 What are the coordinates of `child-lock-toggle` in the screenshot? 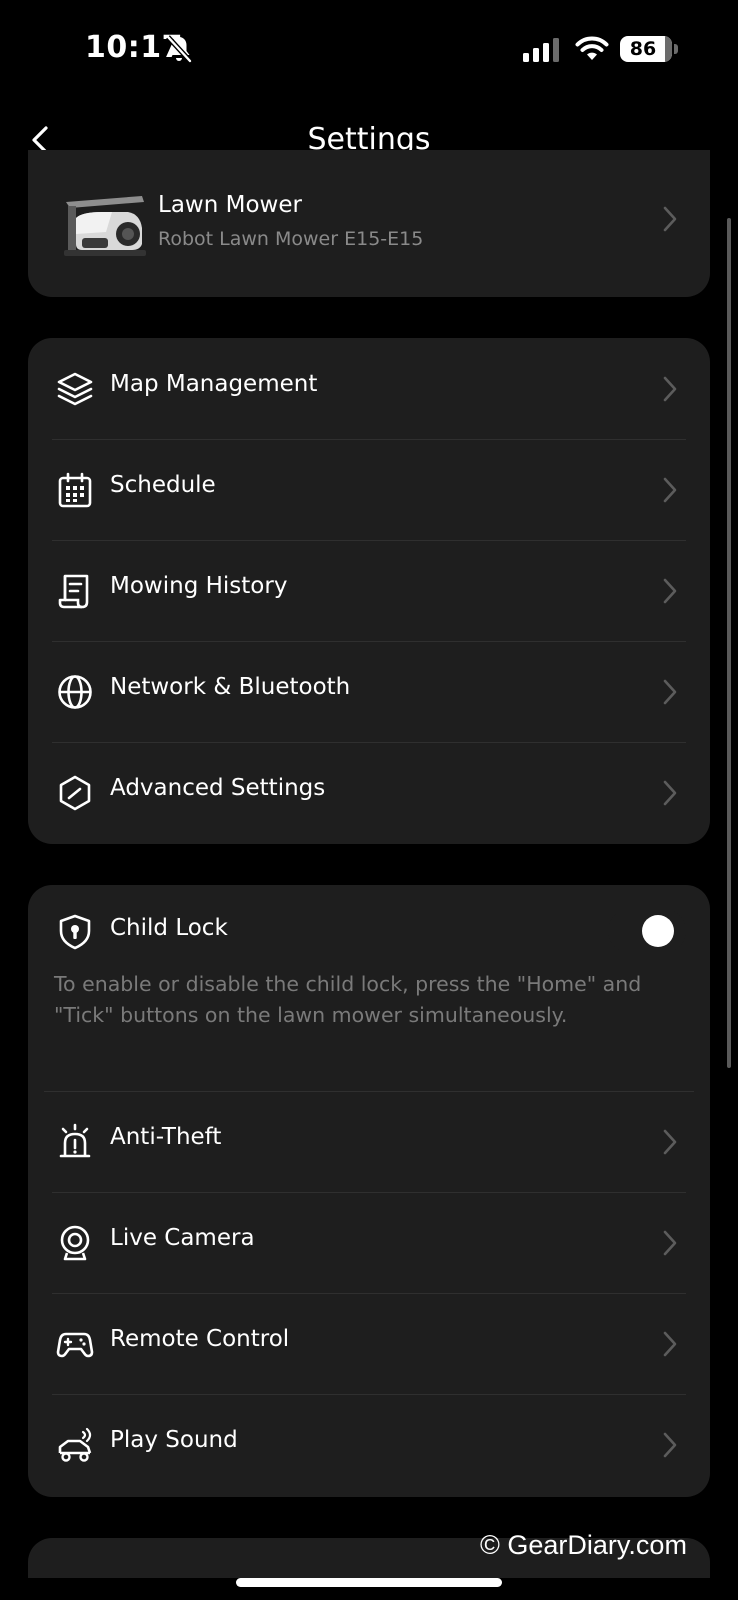 It's located at (647, 931).